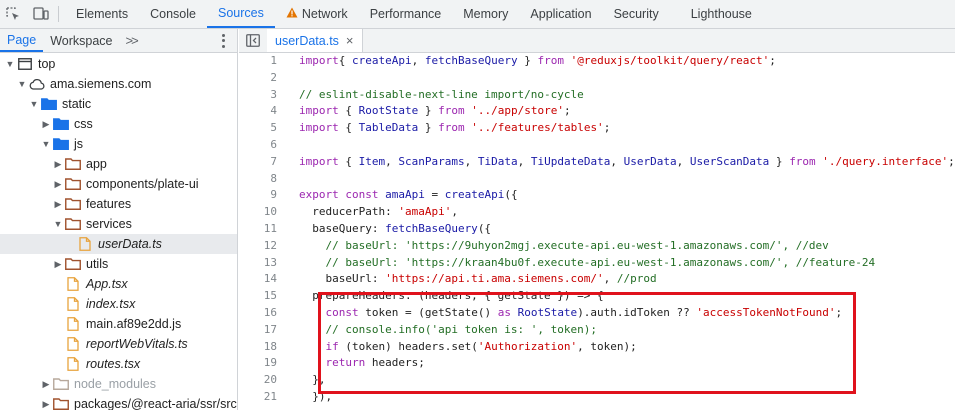 This screenshot has width=955, height=410. What do you see at coordinates (22, 40) in the screenshot?
I see `tab-page: Page` at bounding box center [22, 40].